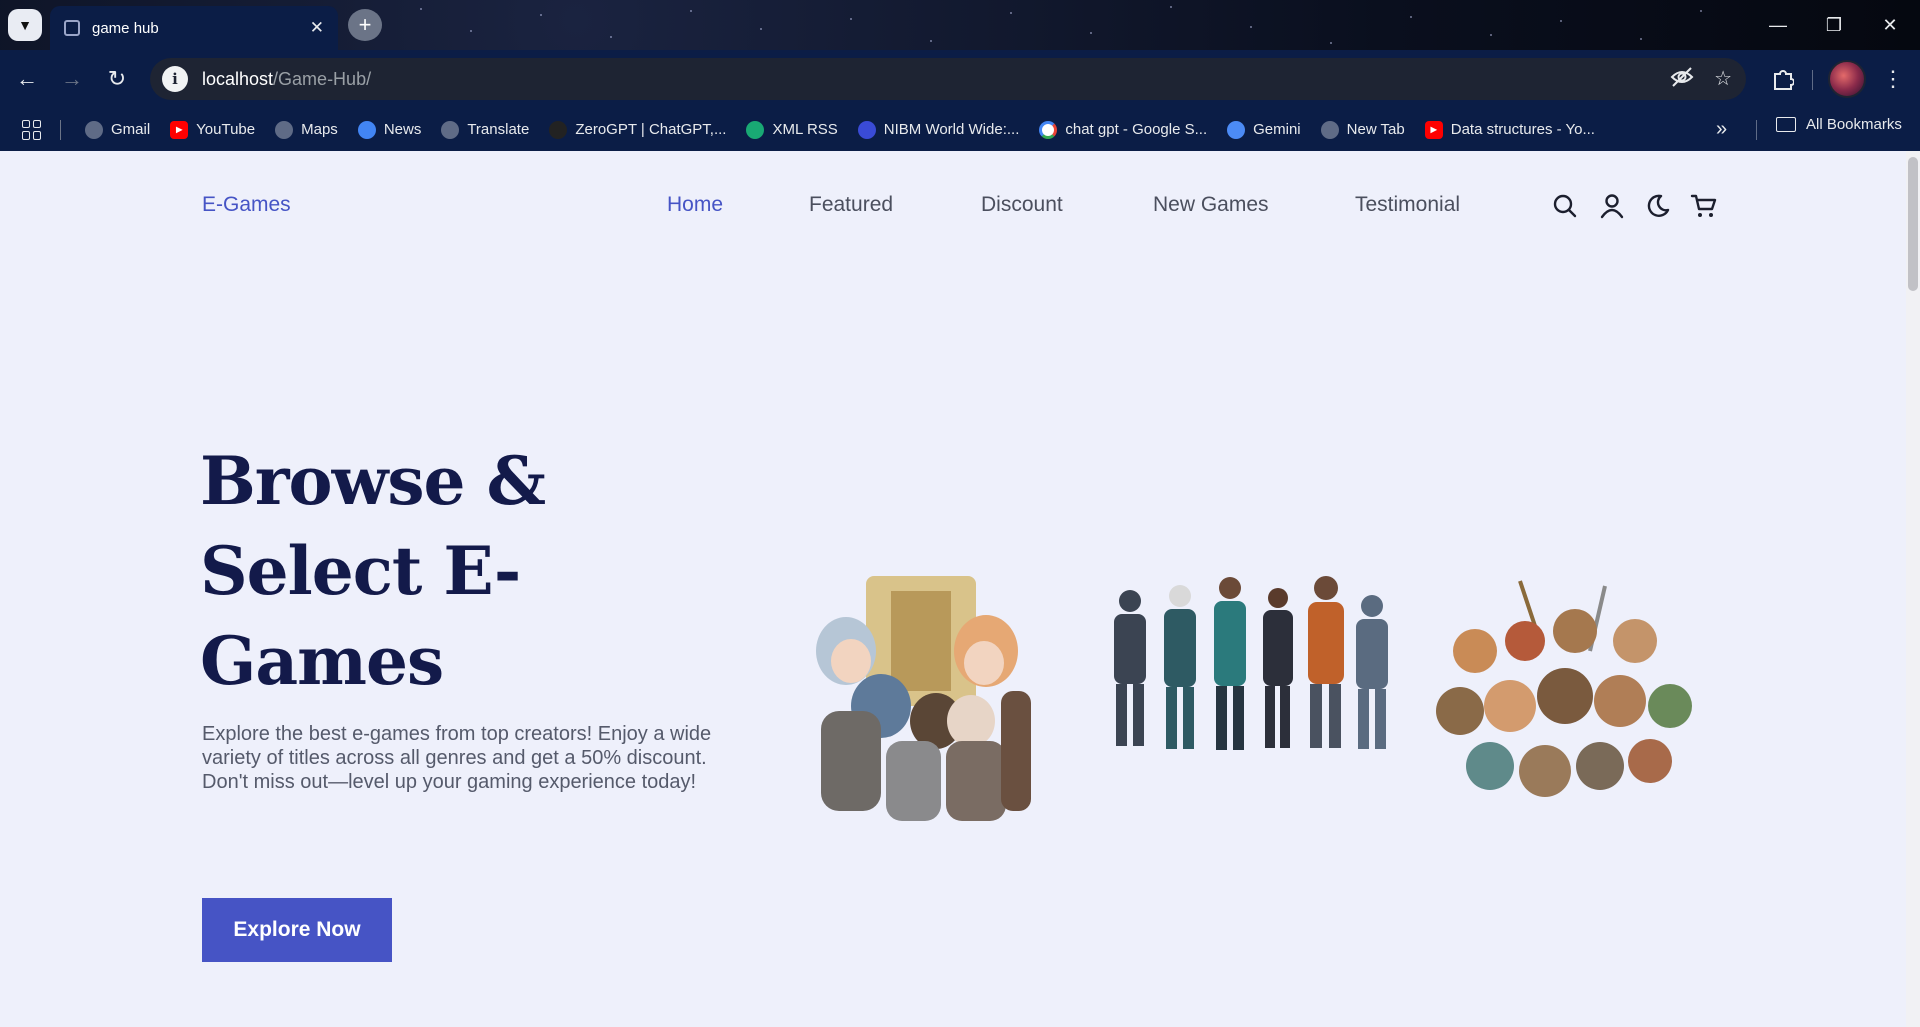  Describe the element at coordinates (360, 571) in the screenshot. I see `hero-title-line-2: Select E-` at that location.